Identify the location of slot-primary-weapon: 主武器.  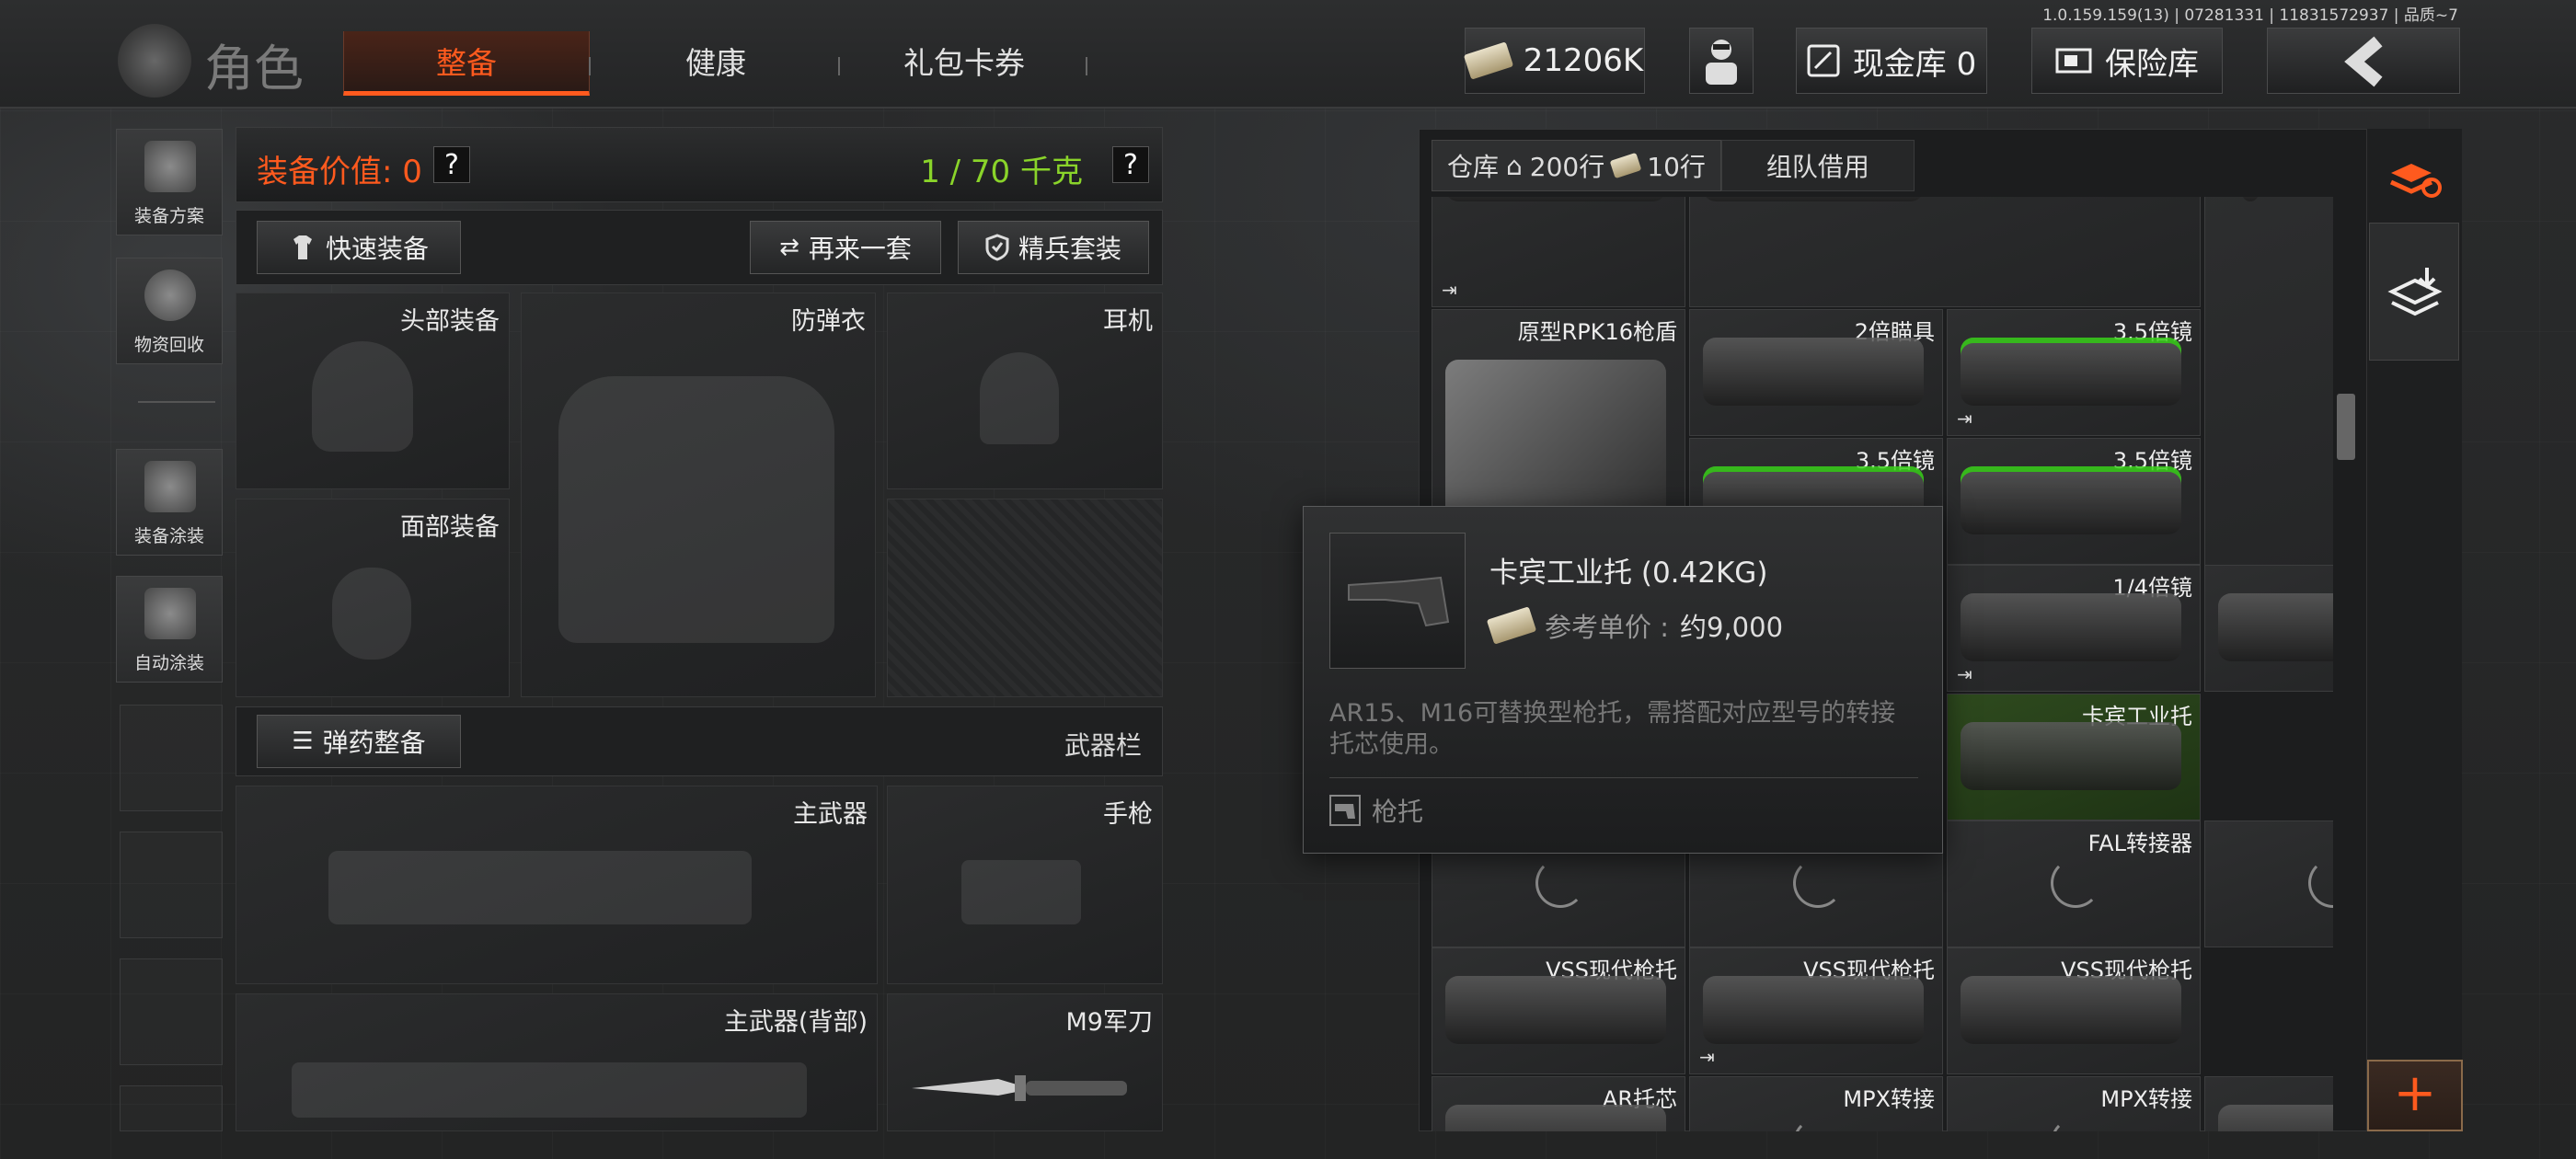
(557, 885).